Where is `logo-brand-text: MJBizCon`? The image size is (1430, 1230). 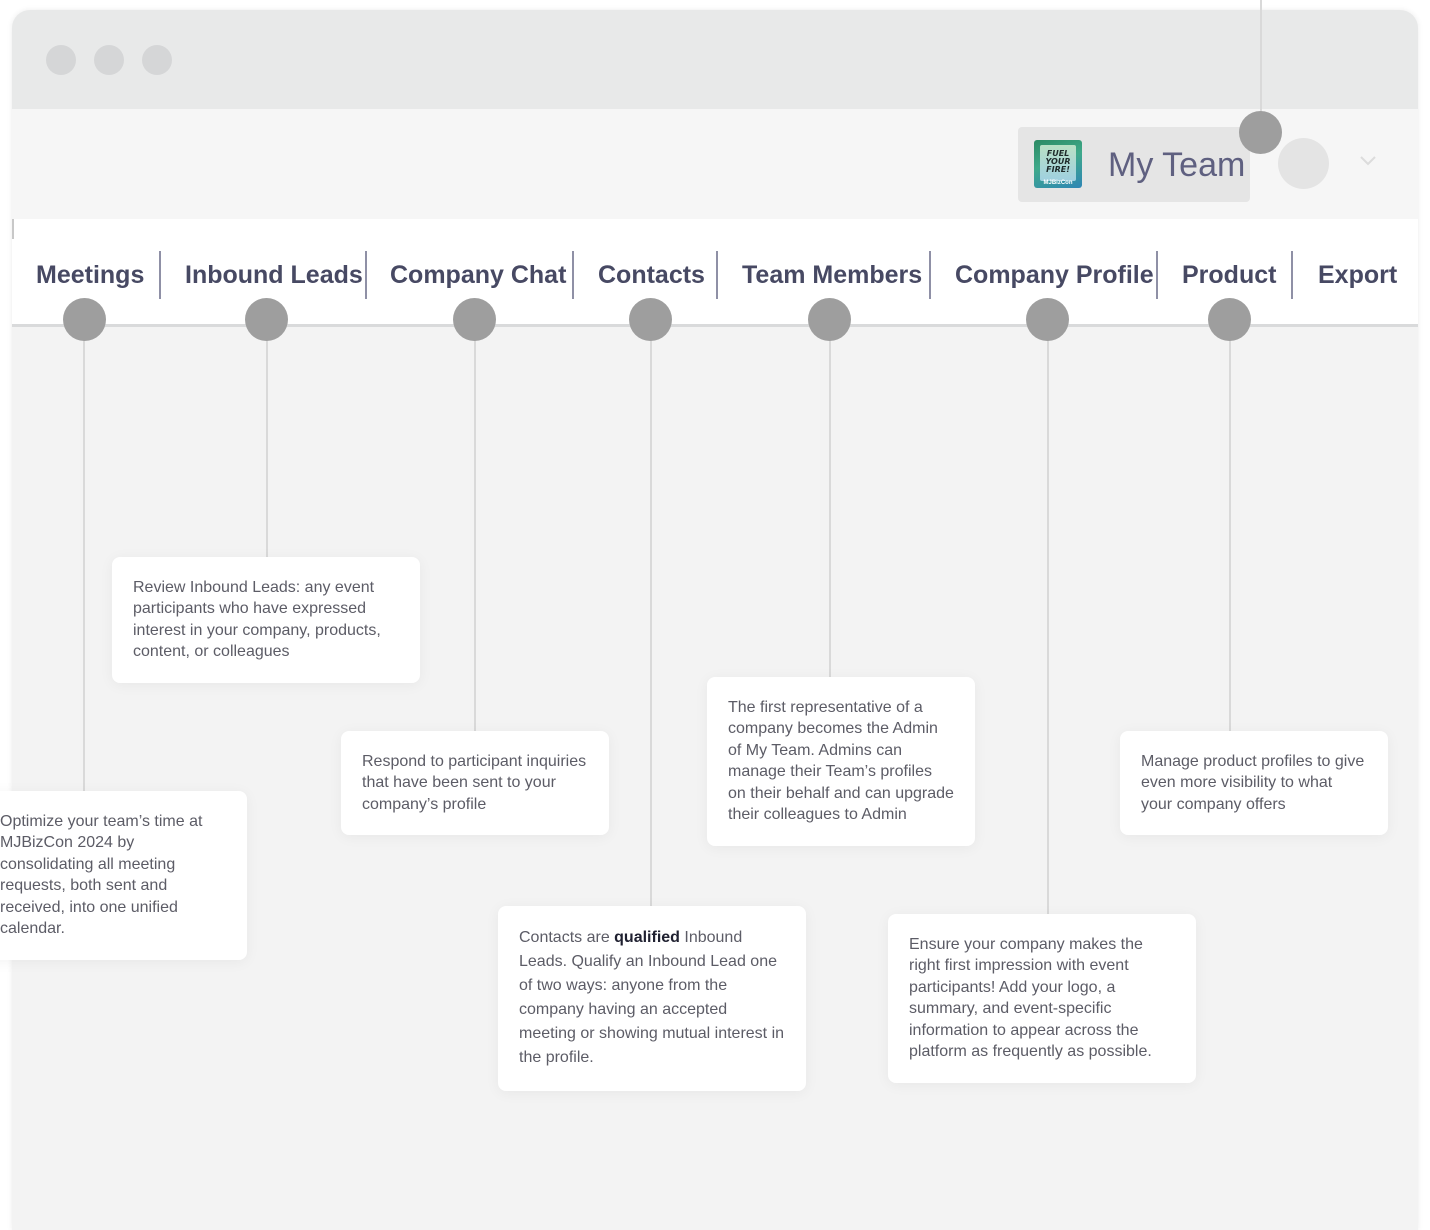
logo-brand-text: MJBizCon is located at coordinates (1058, 183).